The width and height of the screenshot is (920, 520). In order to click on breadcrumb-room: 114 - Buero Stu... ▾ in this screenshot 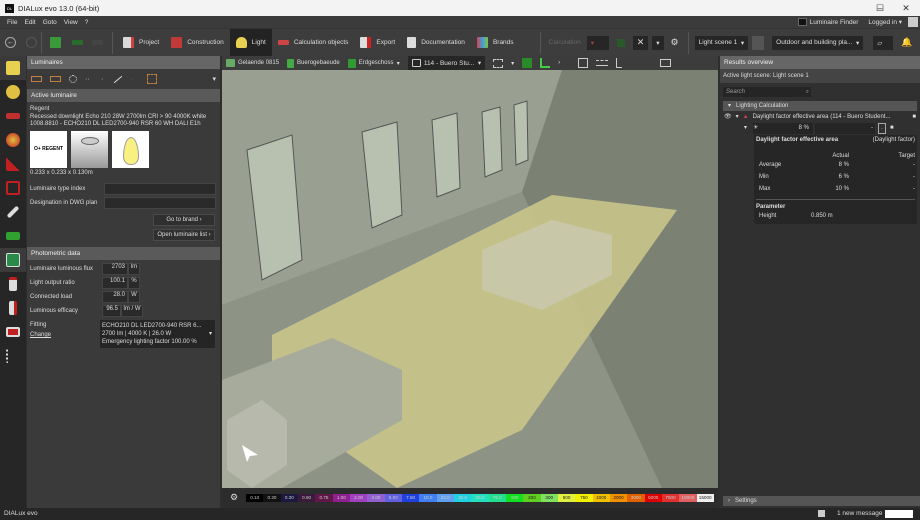, I will do `click(446, 63)`.